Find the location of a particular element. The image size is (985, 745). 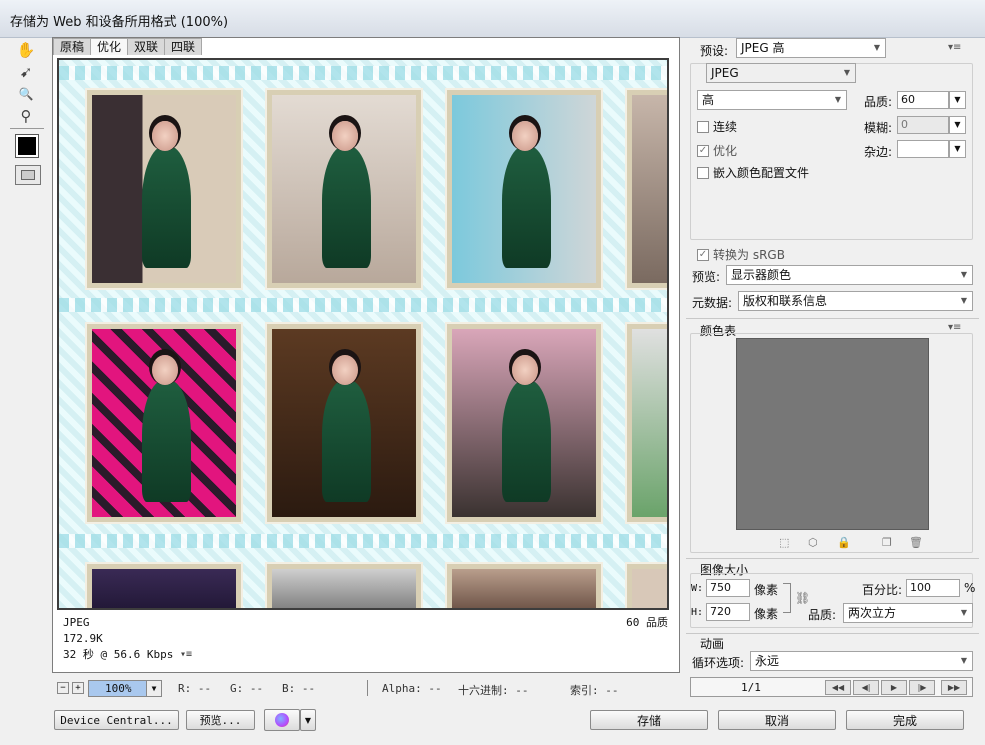

loop-select: 永远 ▼ is located at coordinates (861, 661).